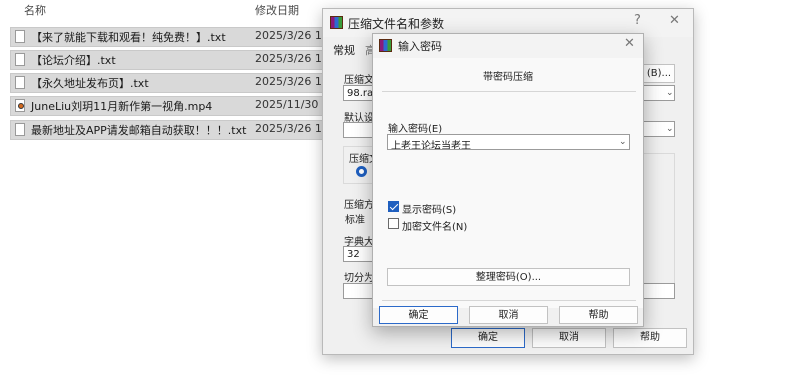 The width and height of the screenshot is (800, 381). What do you see at coordinates (277, 11) in the screenshot?
I see `column-header-date: 修改日期` at bounding box center [277, 11].